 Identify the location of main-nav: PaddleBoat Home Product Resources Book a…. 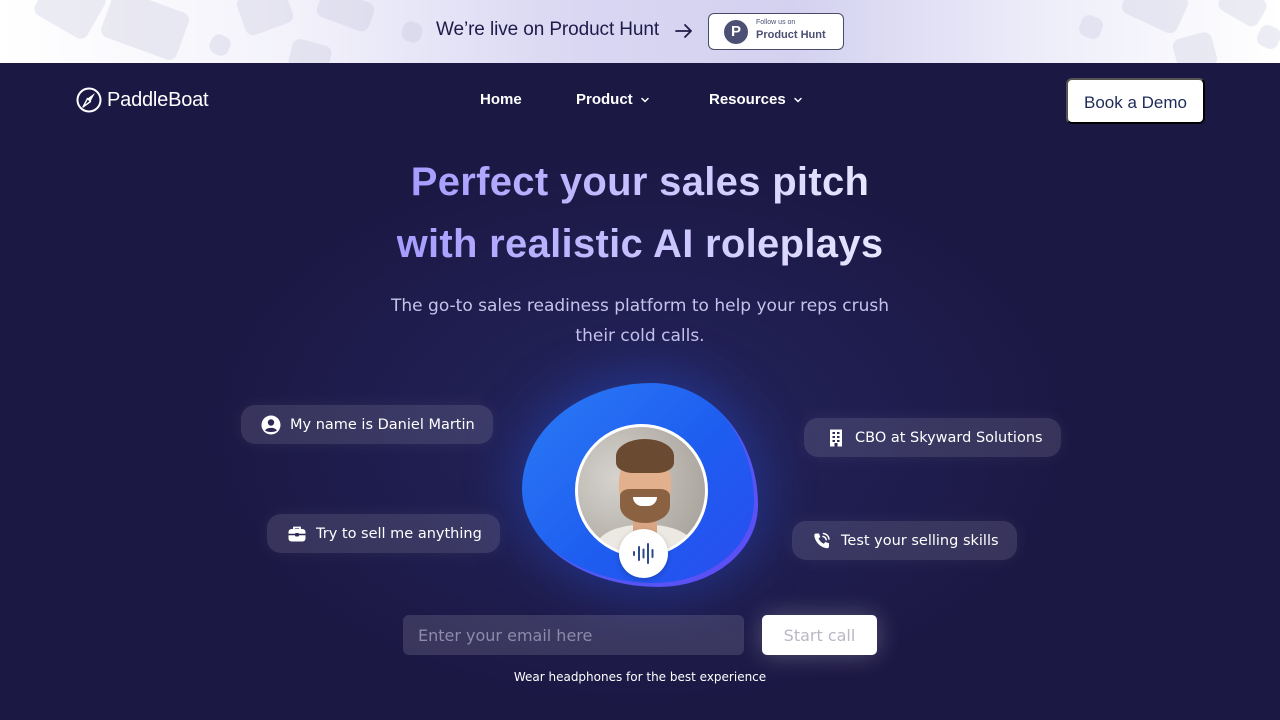
(640, 101).